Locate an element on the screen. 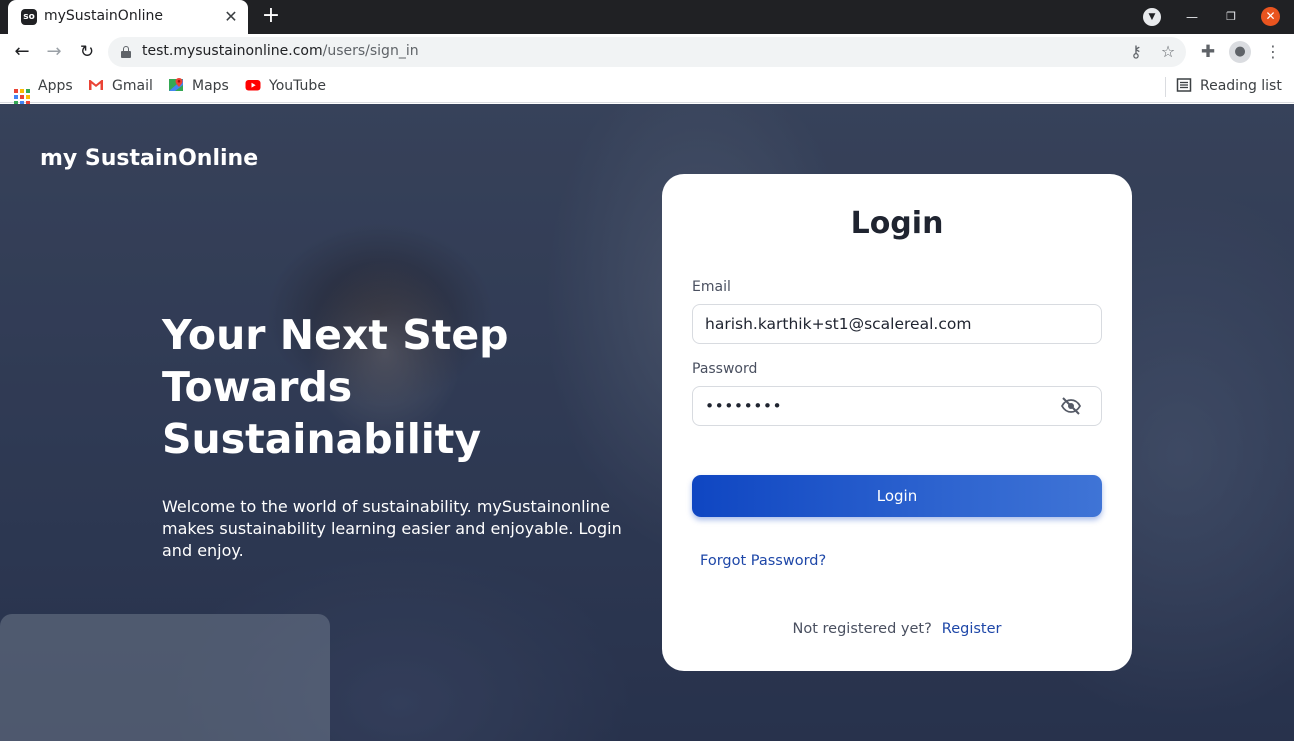 The height and width of the screenshot is (741, 1294). new-tab-button: + is located at coordinates (271, 17).